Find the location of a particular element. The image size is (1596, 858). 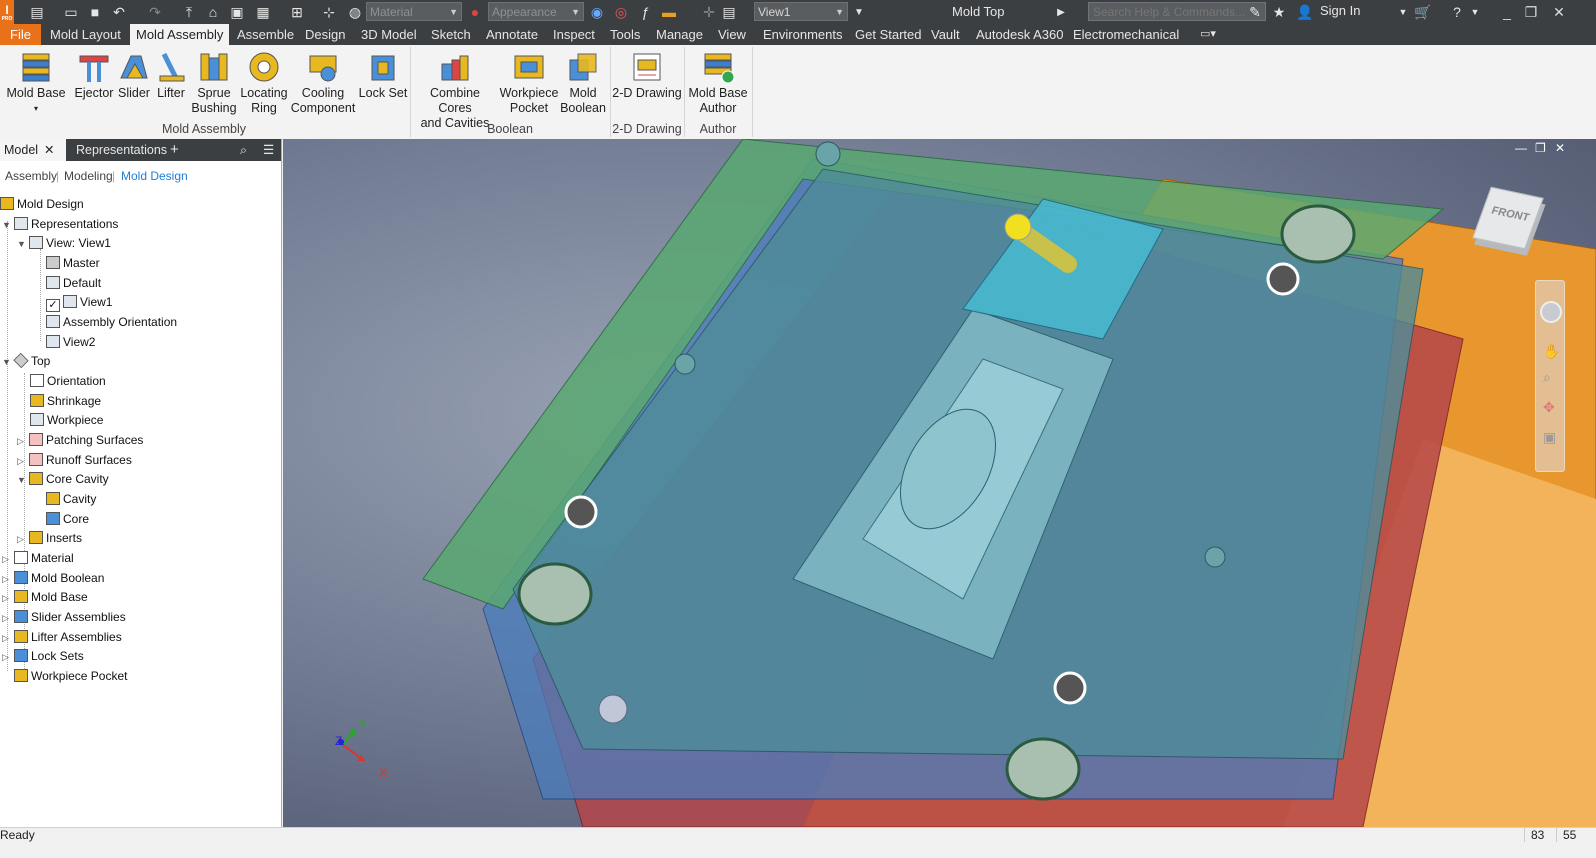

appearance-dropdown: Appearance ▼ is located at coordinates (536, 11).